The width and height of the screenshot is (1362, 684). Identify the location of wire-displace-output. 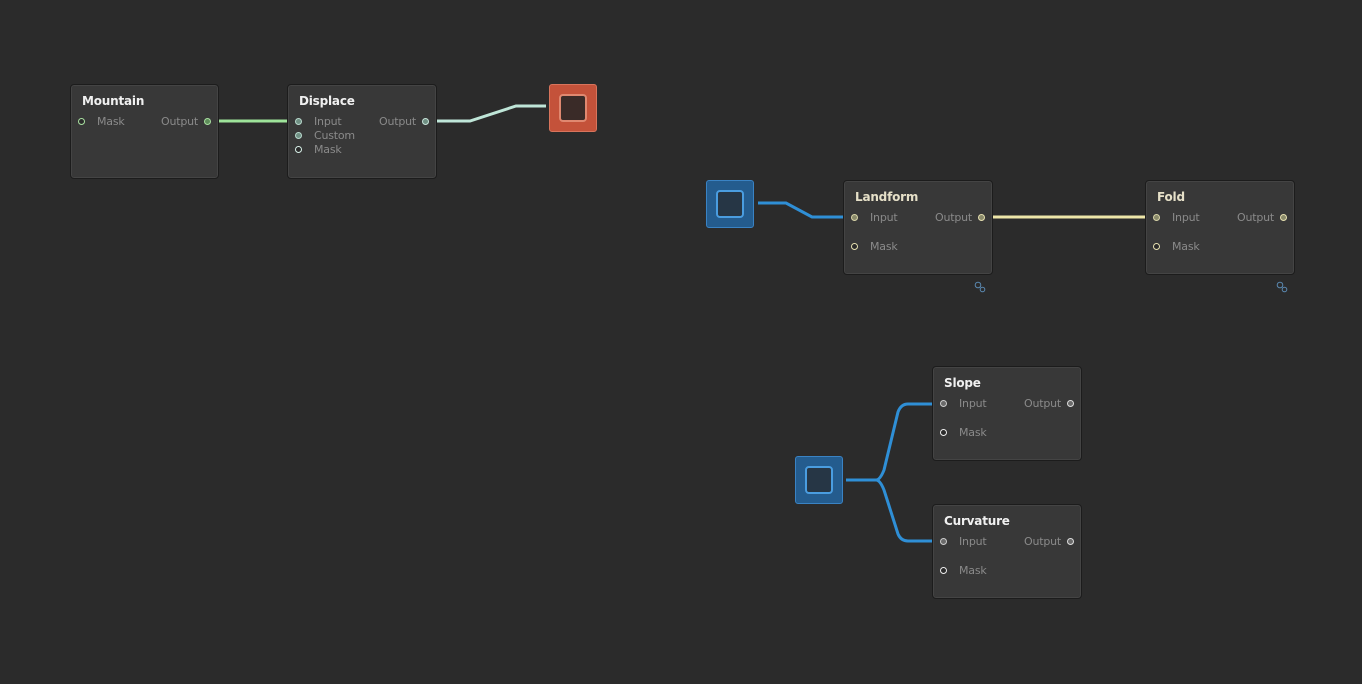
(486, 113).